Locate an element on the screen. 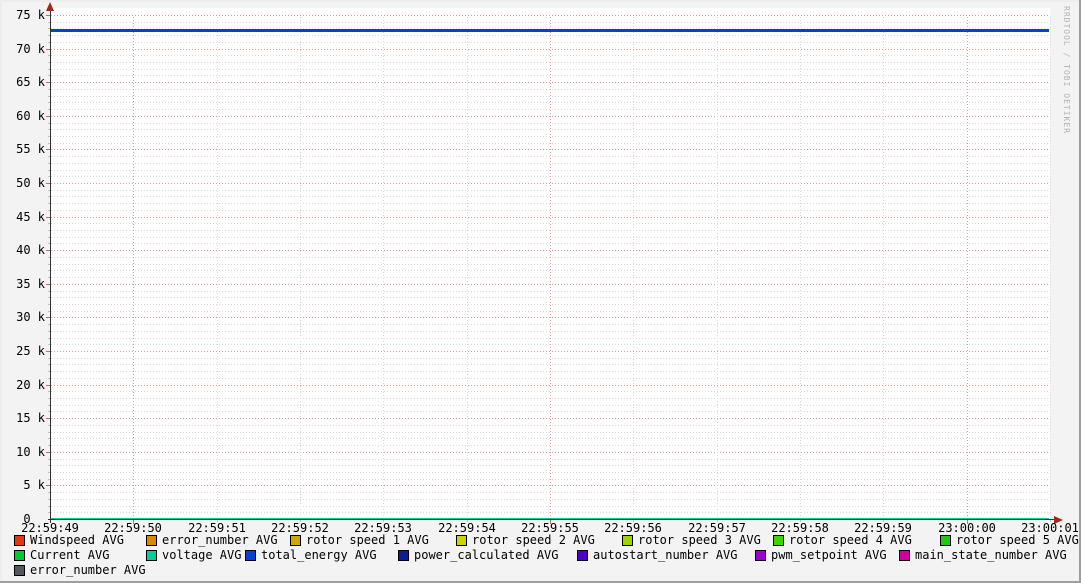 The width and height of the screenshot is (1081, 583). y-axis-label: 50 k is located at coordinates (30, 183).